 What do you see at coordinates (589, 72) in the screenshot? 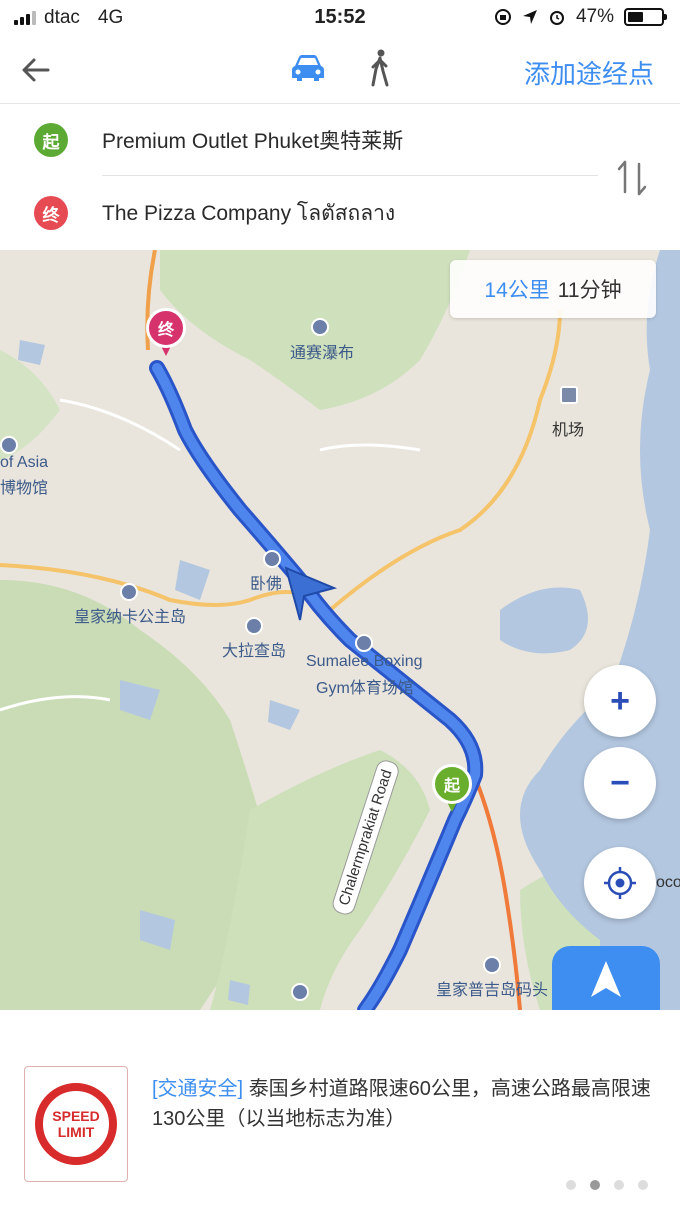
I see `add-waypoint-button: 添加途经点` at bounding box center [589, 72].